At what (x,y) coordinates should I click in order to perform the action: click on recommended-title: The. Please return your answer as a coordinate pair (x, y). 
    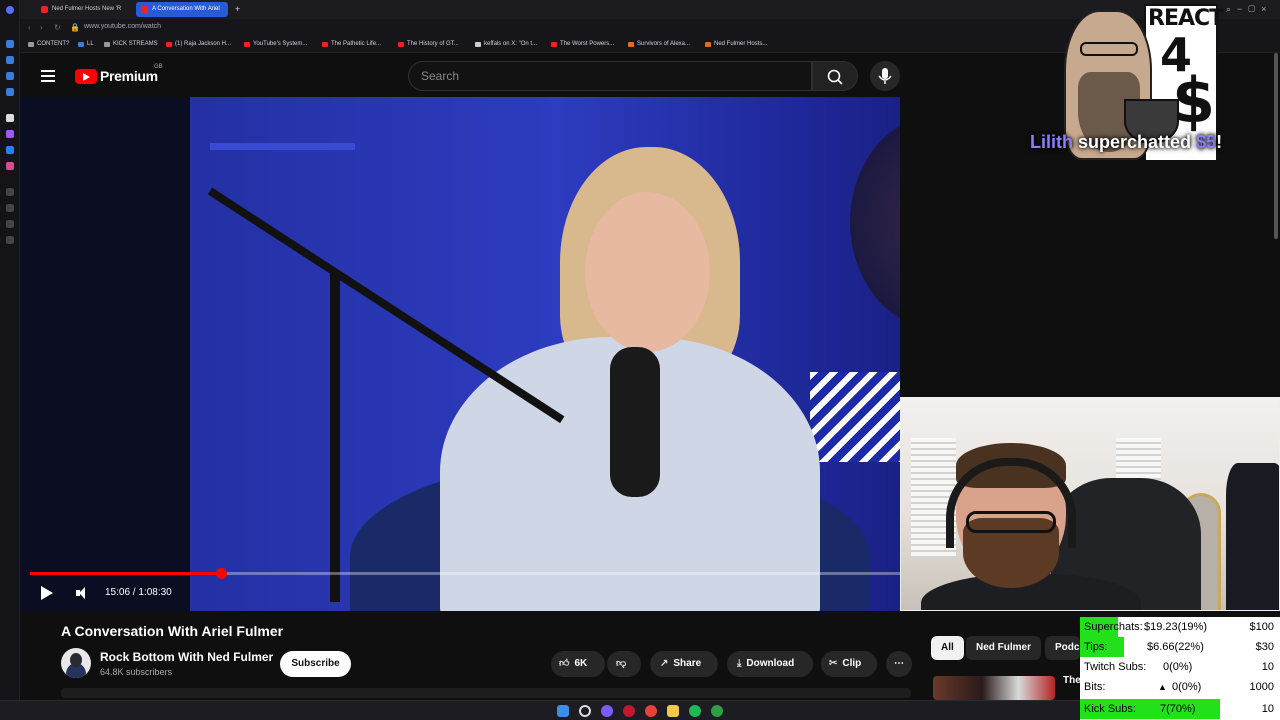
    Looking at the image, I should click on (1072, 680).